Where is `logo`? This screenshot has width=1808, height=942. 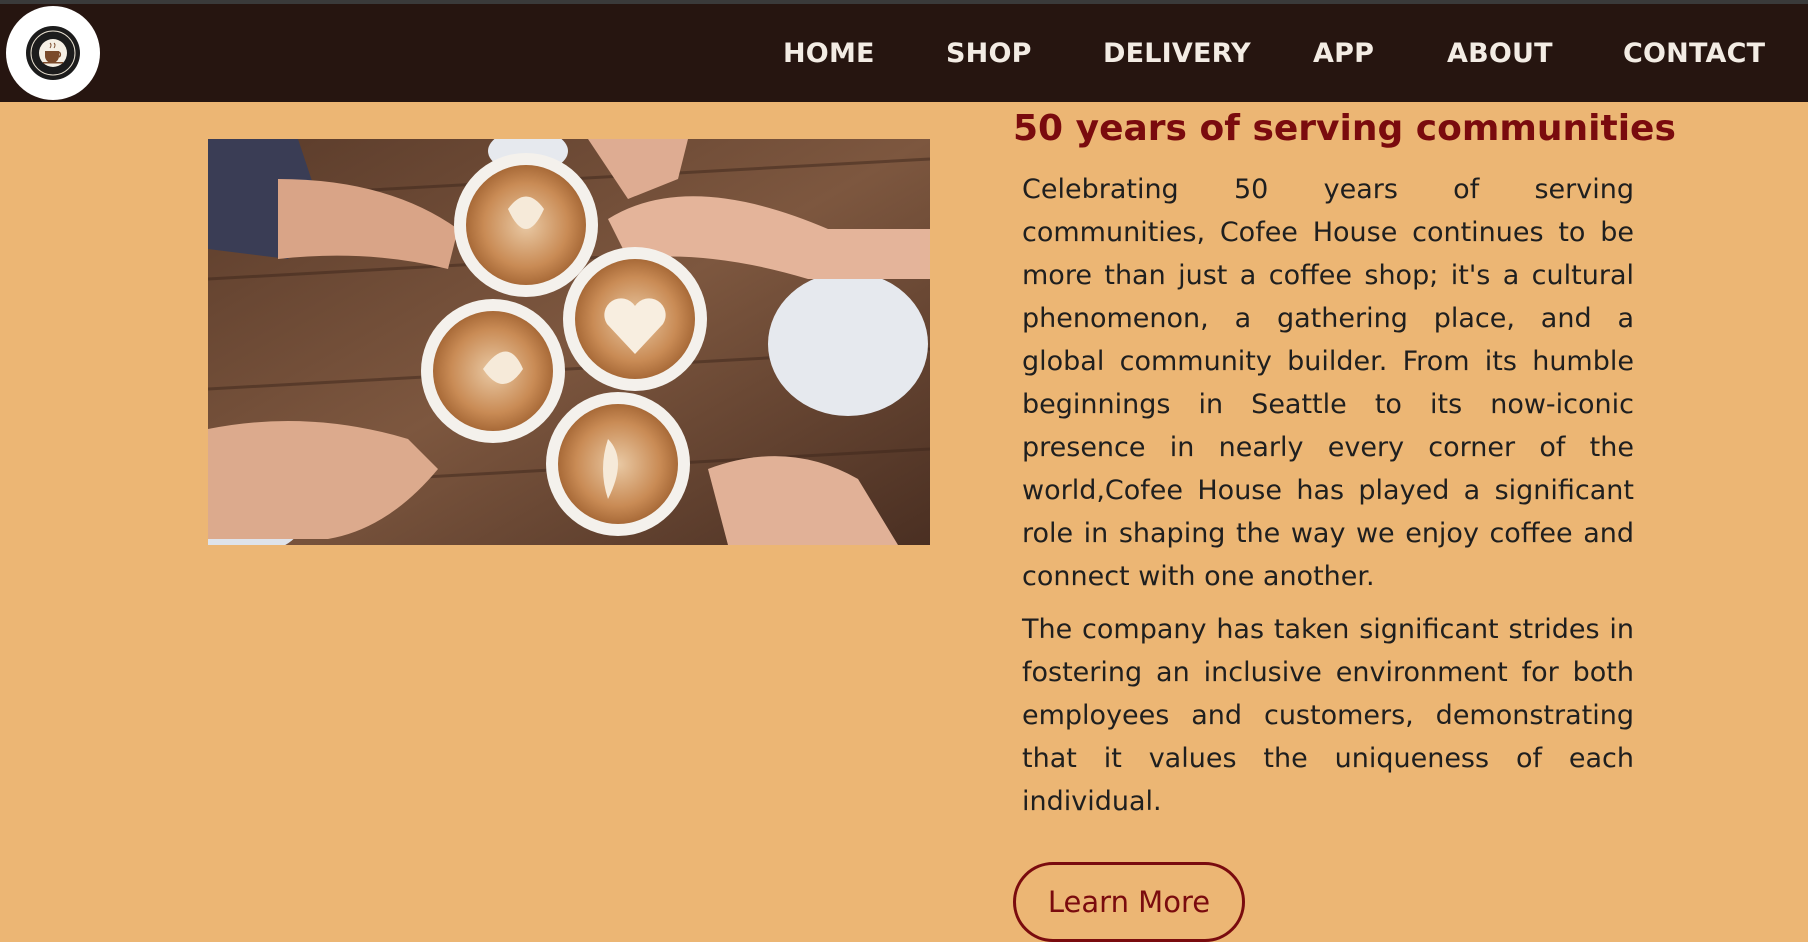 logo is located at coordinates (53, 53).